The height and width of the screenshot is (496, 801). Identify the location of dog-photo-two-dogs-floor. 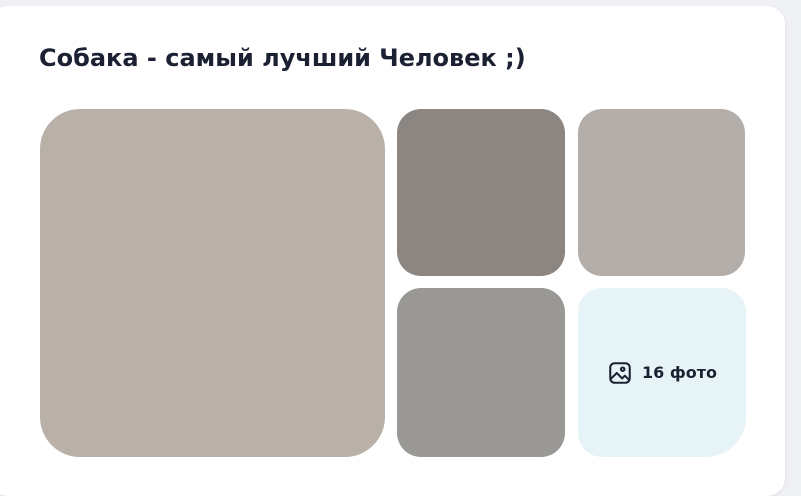
(481, 372).